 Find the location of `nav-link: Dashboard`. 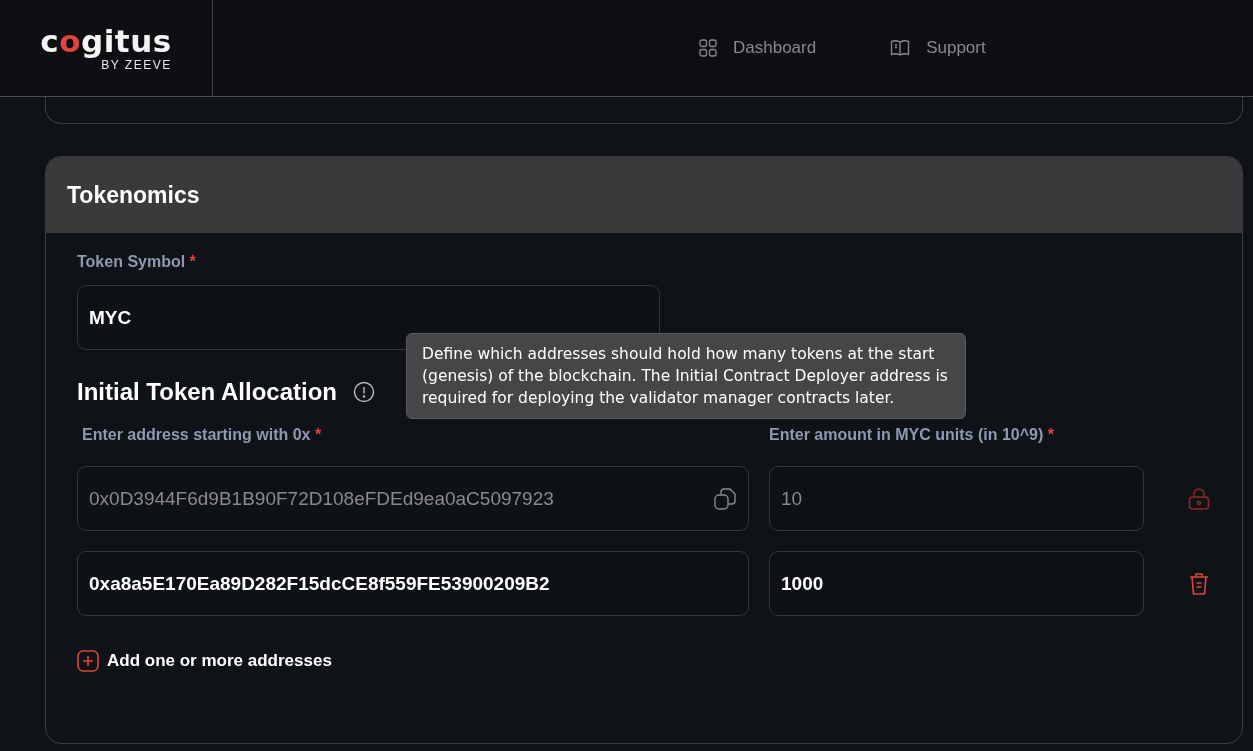

nav-link: Dashboard is located at coordinates (758, 48).